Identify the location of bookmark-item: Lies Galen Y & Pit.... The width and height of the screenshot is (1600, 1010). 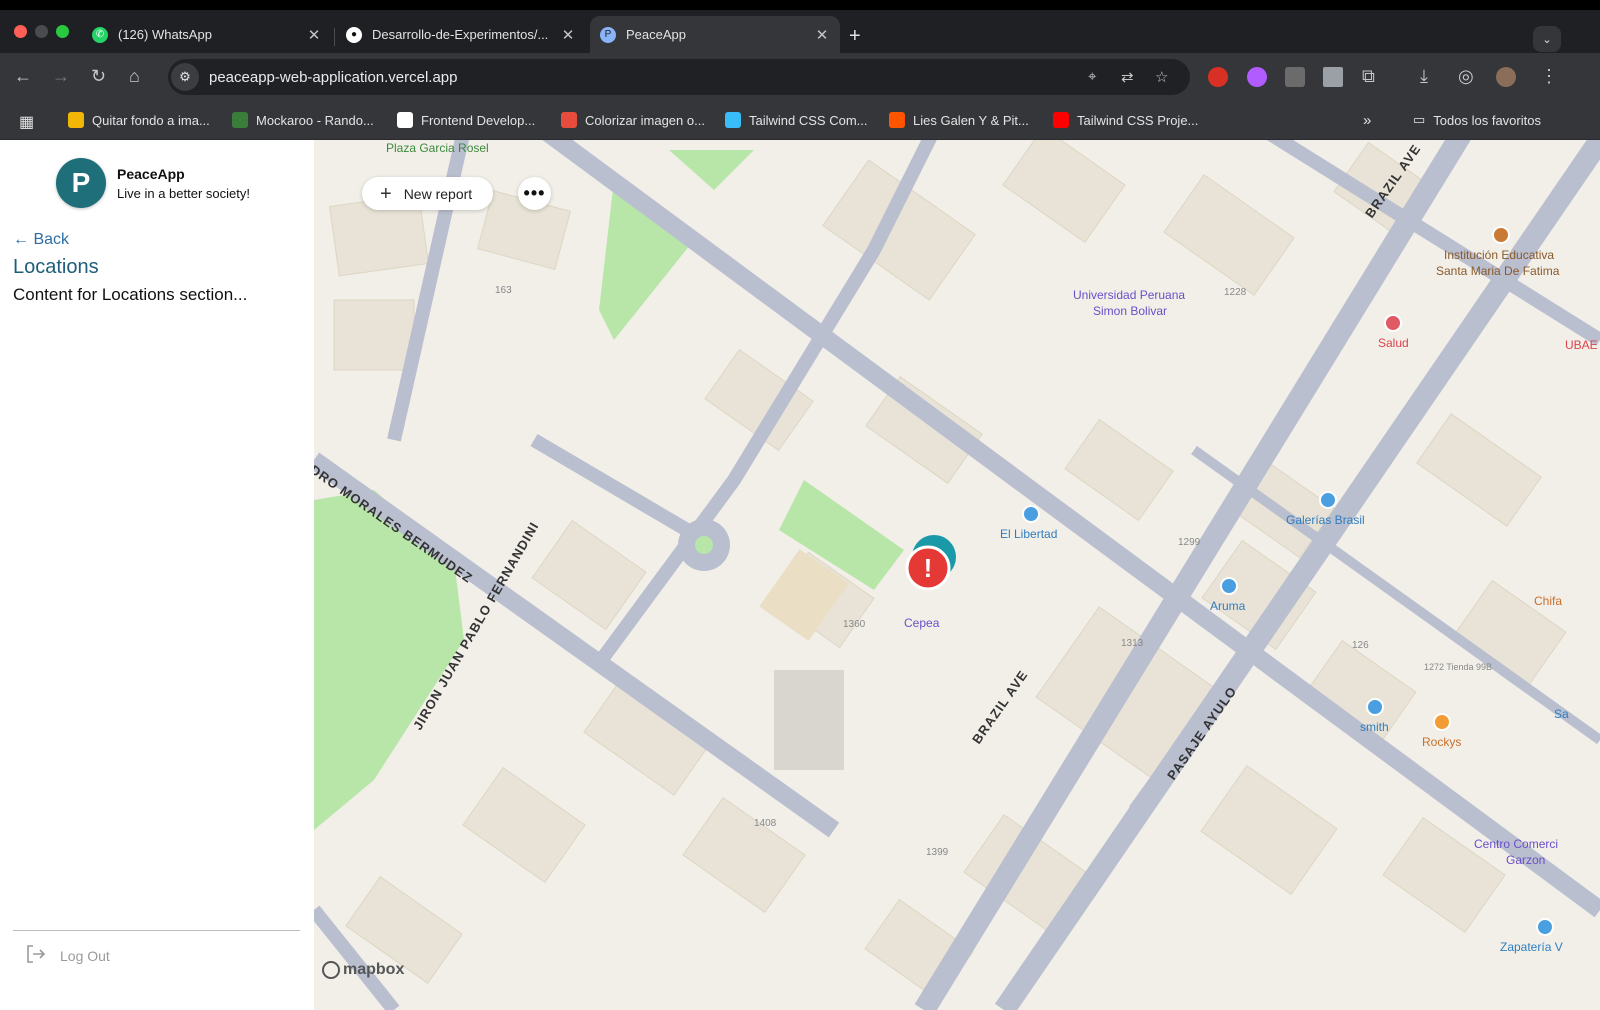
(959, 120).